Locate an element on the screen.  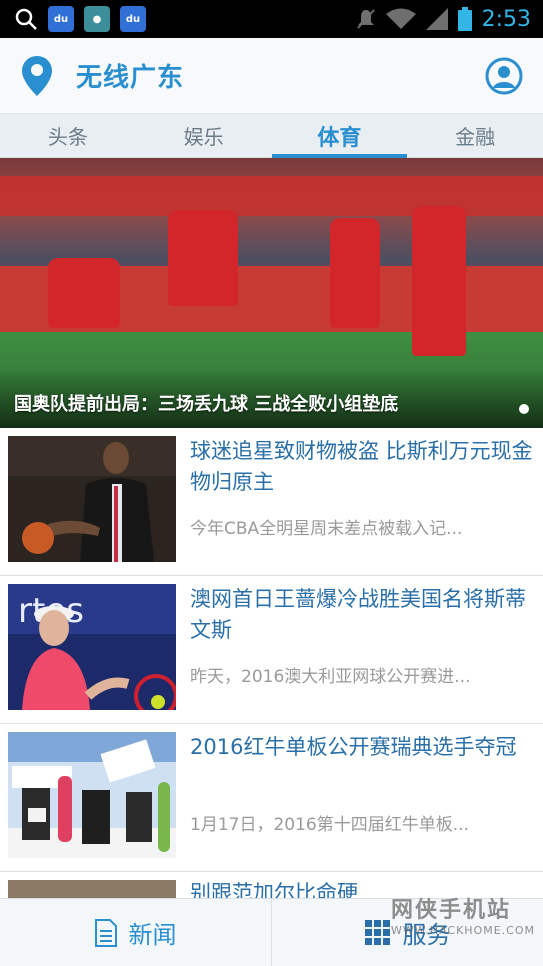
document-icon is located at coordinates (105, 932).